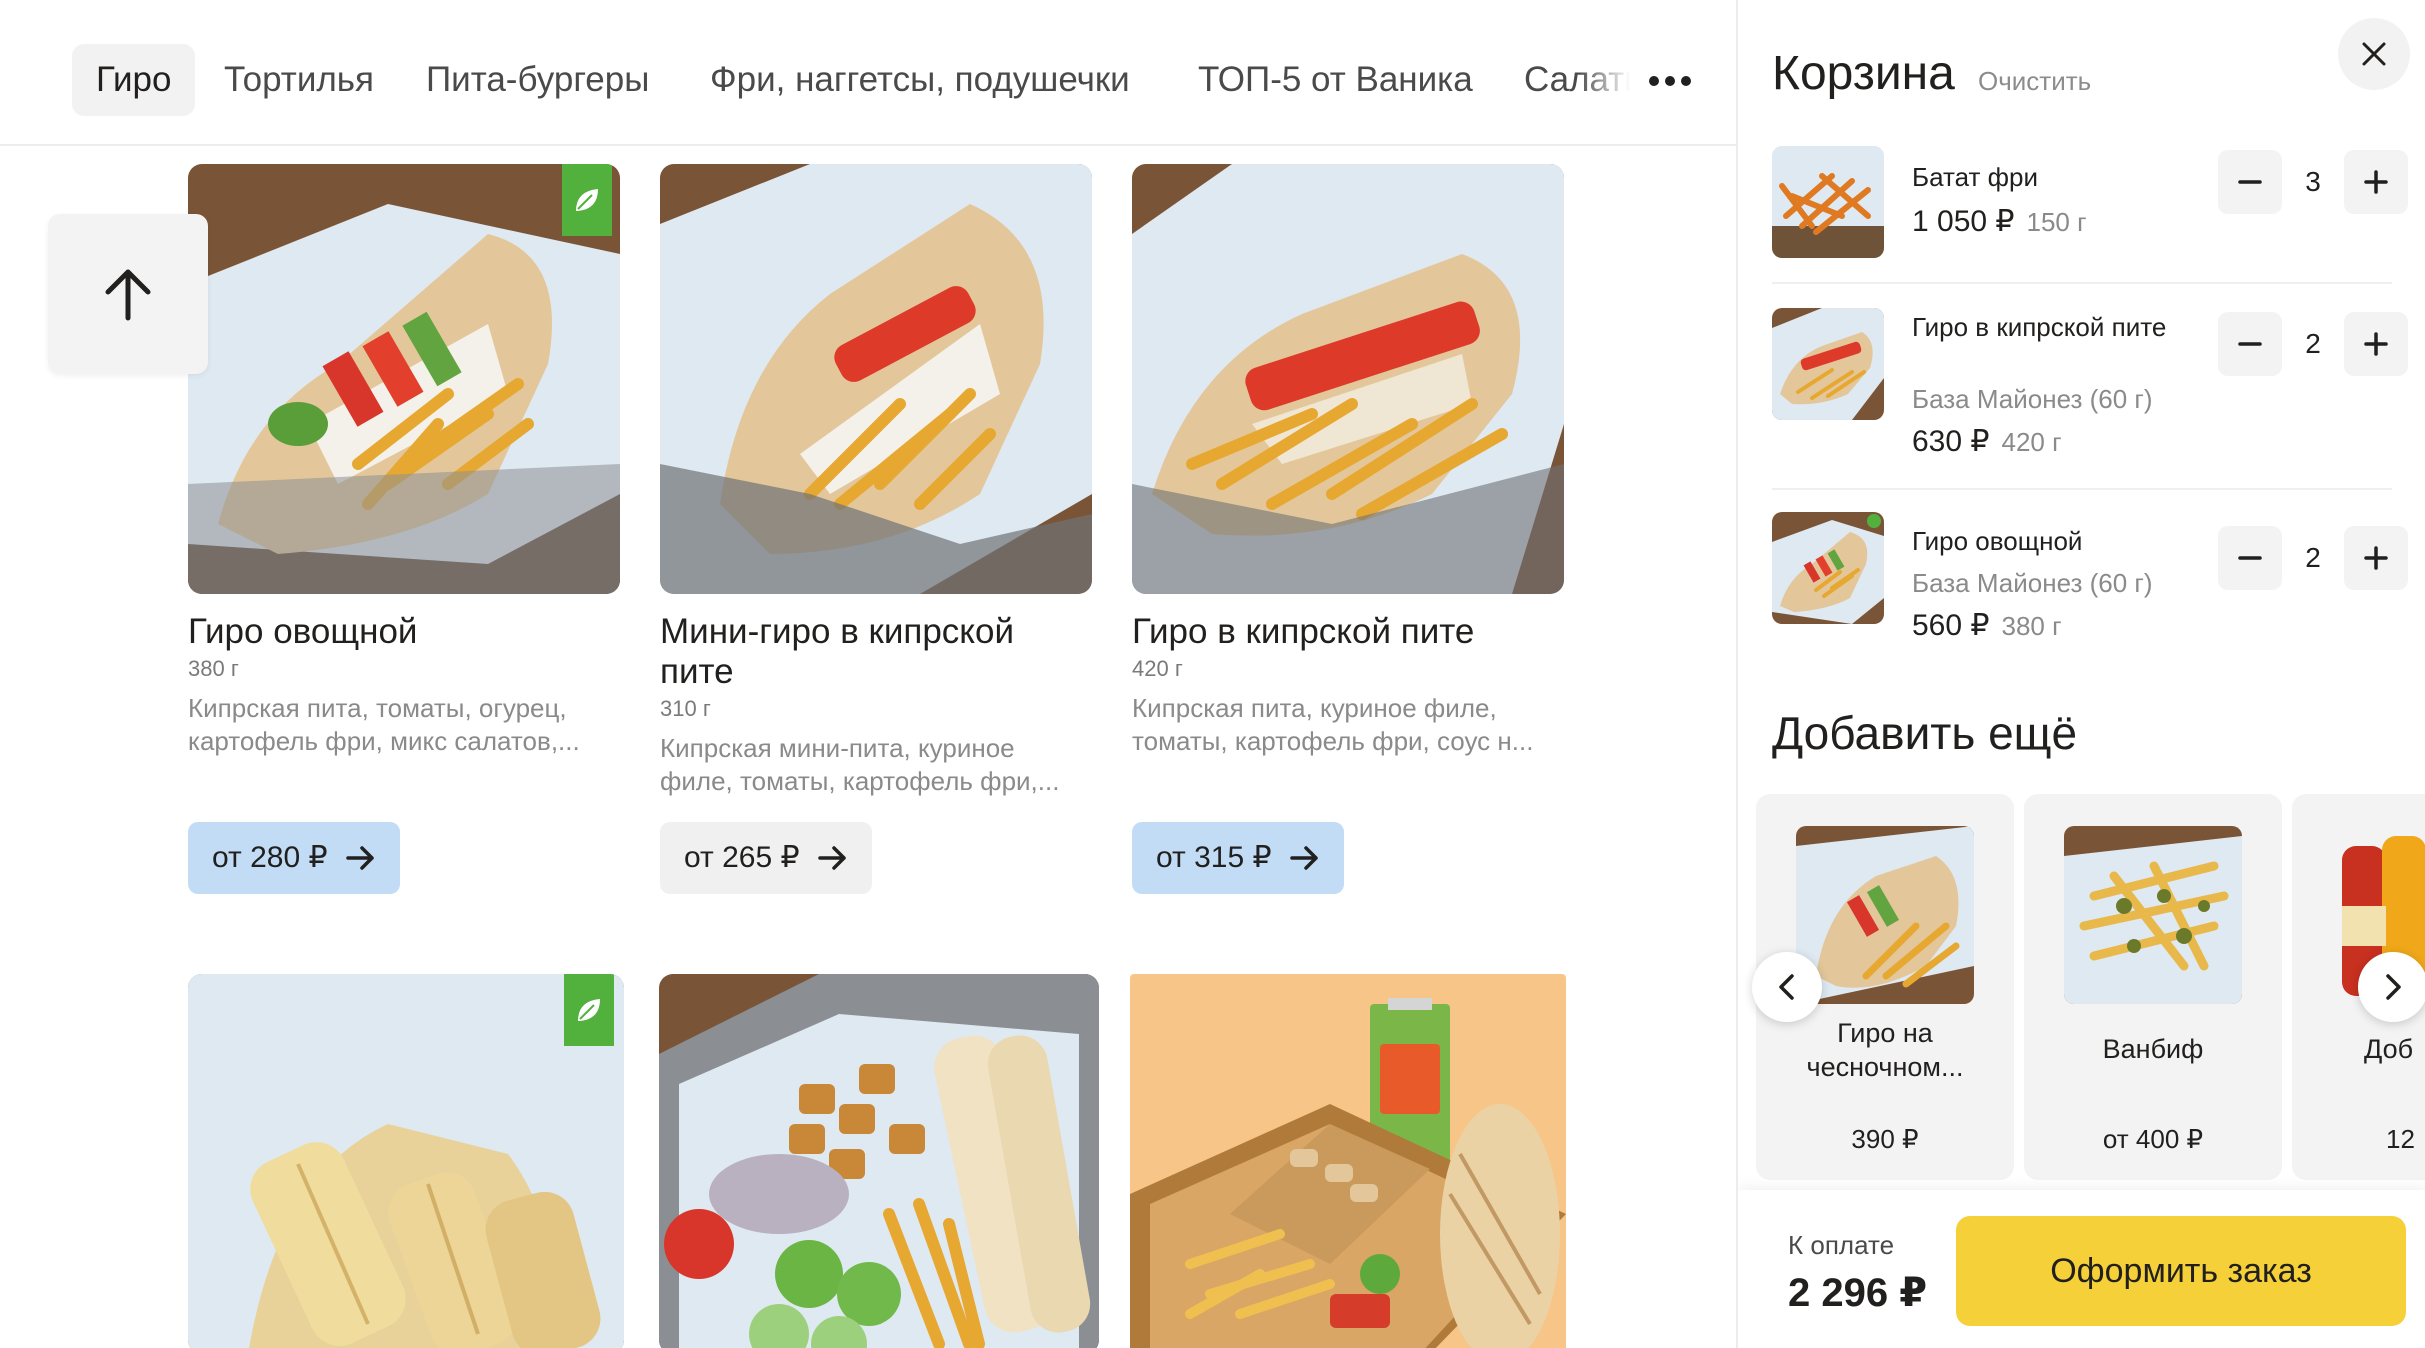  I want to click on product-name: Гиро в кипрской пите, so click(1303, 631).